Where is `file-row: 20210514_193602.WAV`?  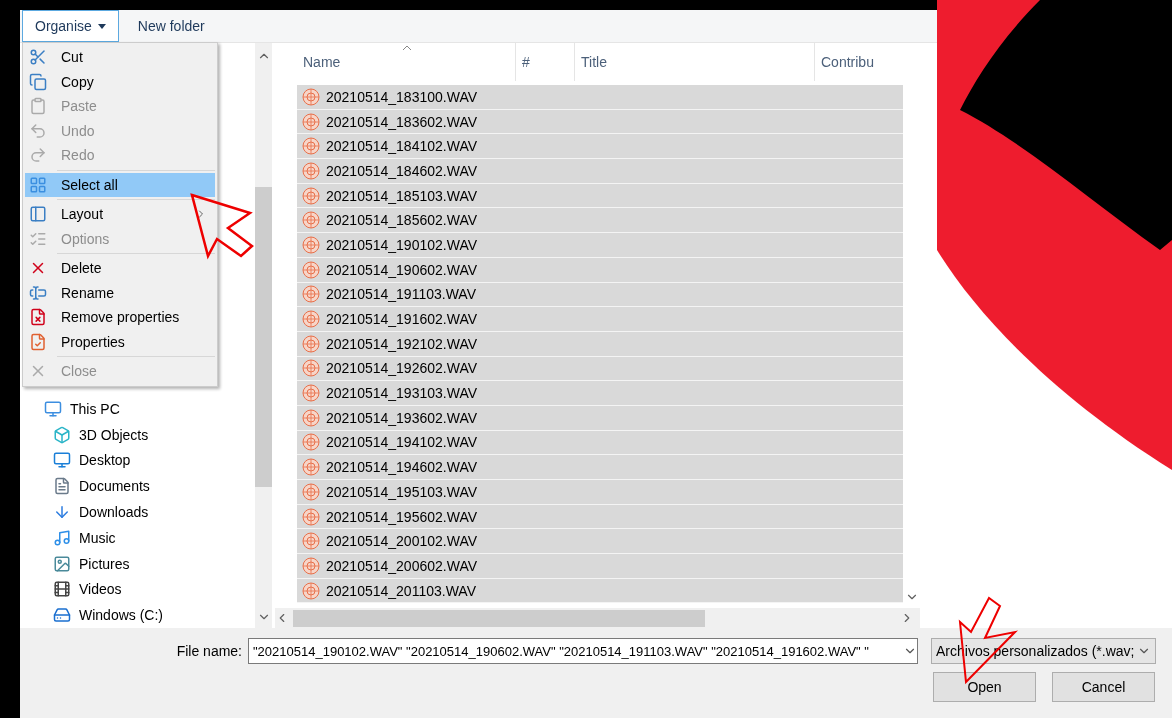 file-row: 20210514_193602.WAV is located at coordinates (600, 418).